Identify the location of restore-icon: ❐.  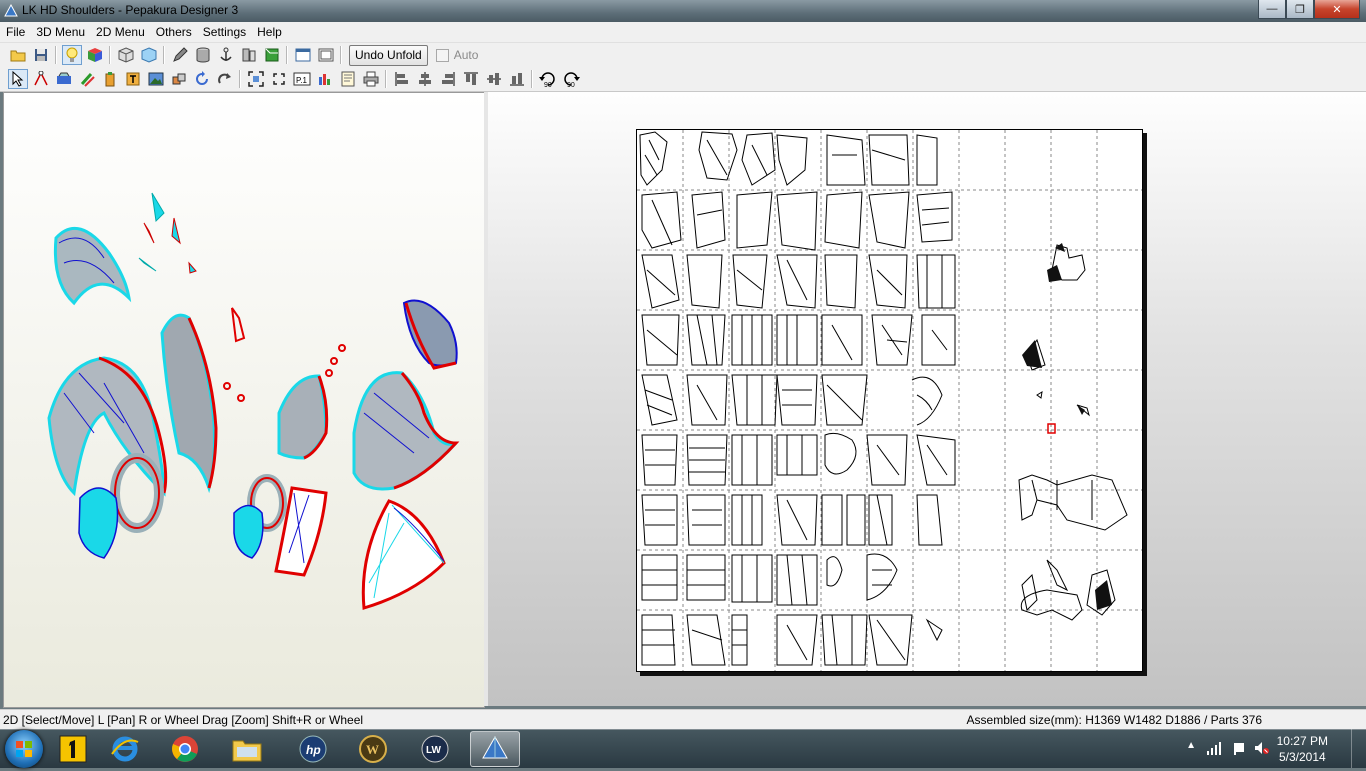
(1300, 9).